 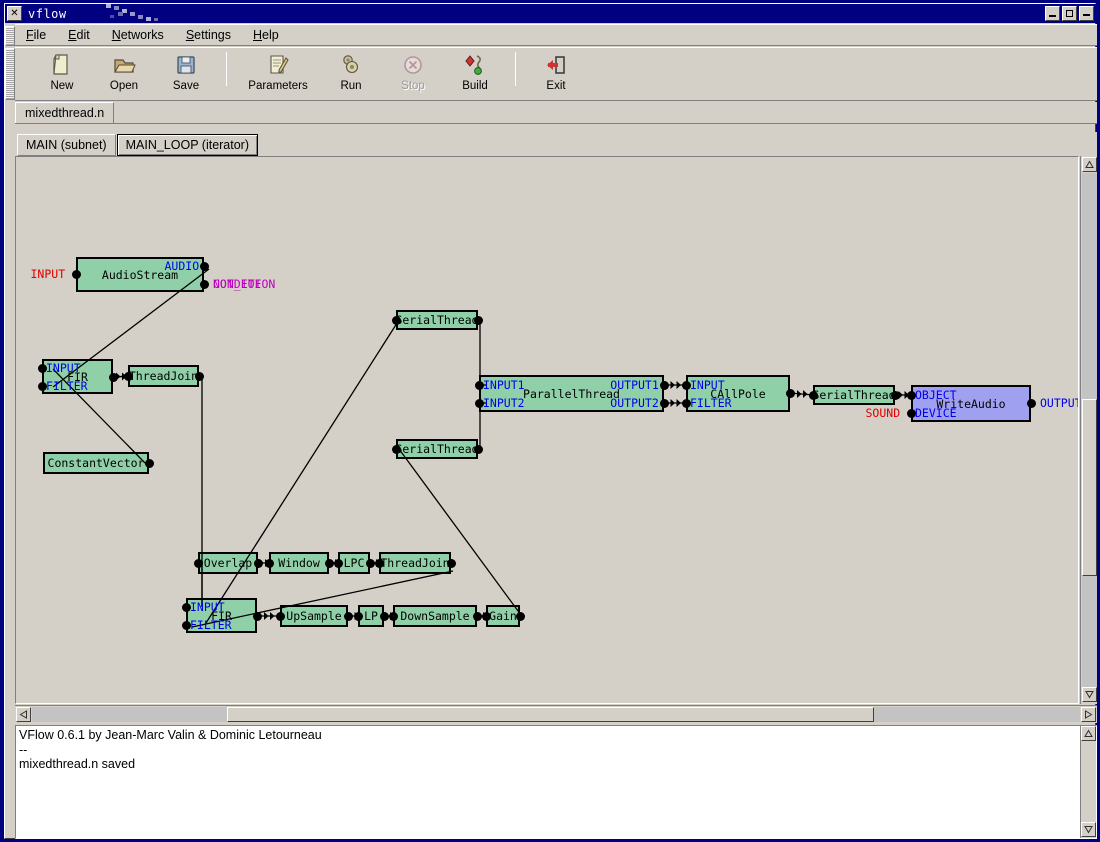 What do you see at coordinates (269, 563) in the screenshot?
I see `node-window-port-left` at bounding box center [269, 563].